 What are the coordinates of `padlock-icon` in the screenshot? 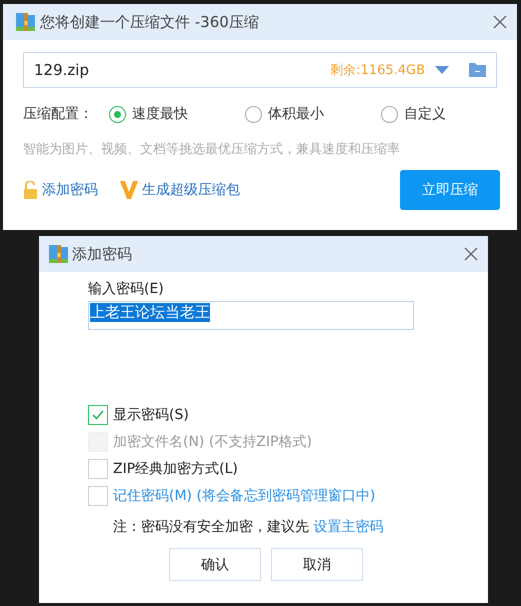 It's located at (30, 190).